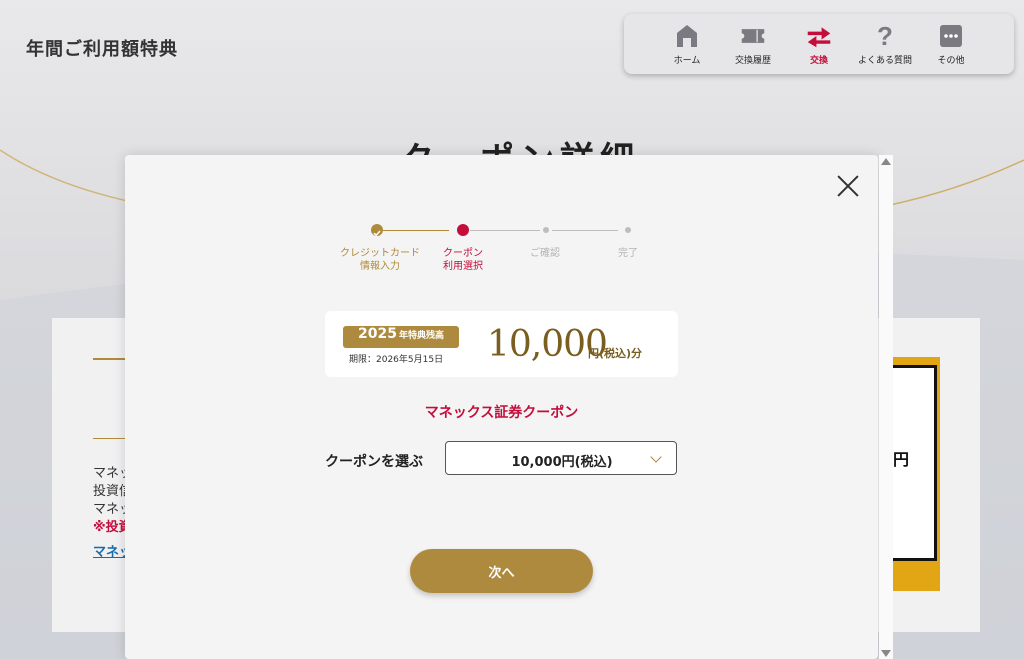  What do you see at coordinates (886, 653) in the screenshot?
I see `scroll-down-arrow` at bounding box center [886, 653].